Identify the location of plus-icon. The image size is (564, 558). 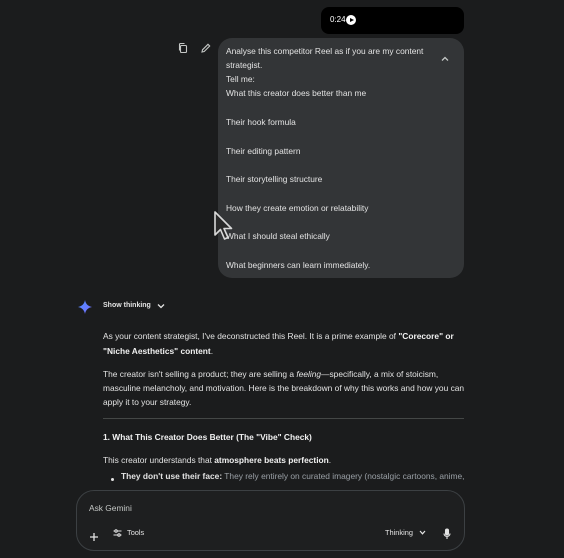
(94, 535).